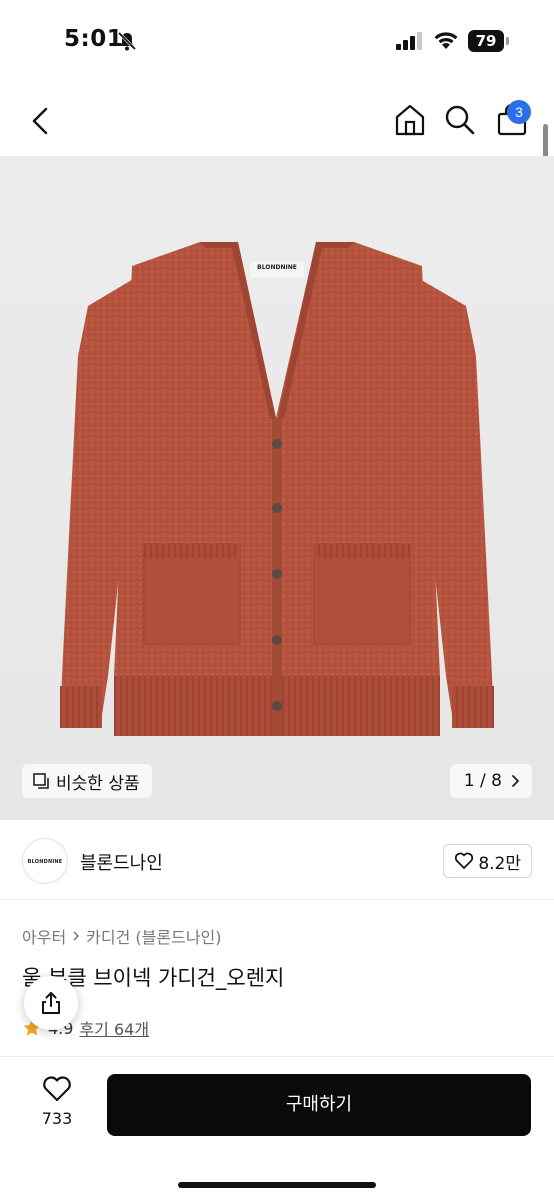 This screenshot has width=554, height=1200. What do you see at coordinates (499, 863) in the screenshot?
I see `brand-like-count: 8.2만` at bounding box center [499, 863].